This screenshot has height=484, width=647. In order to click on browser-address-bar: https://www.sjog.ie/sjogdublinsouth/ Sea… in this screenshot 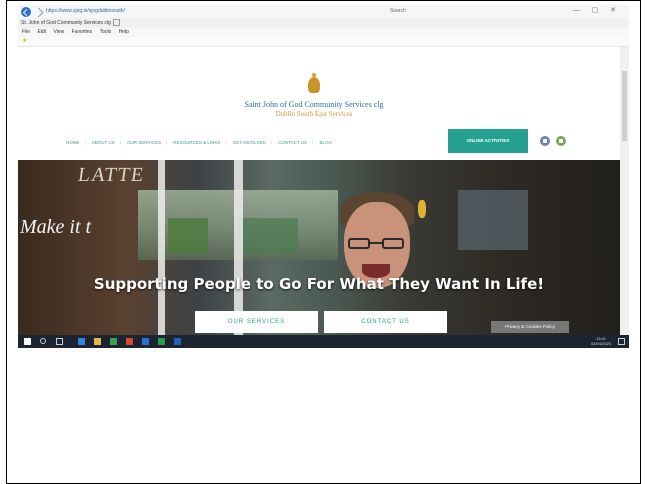, I will do `click(323, 11)`.